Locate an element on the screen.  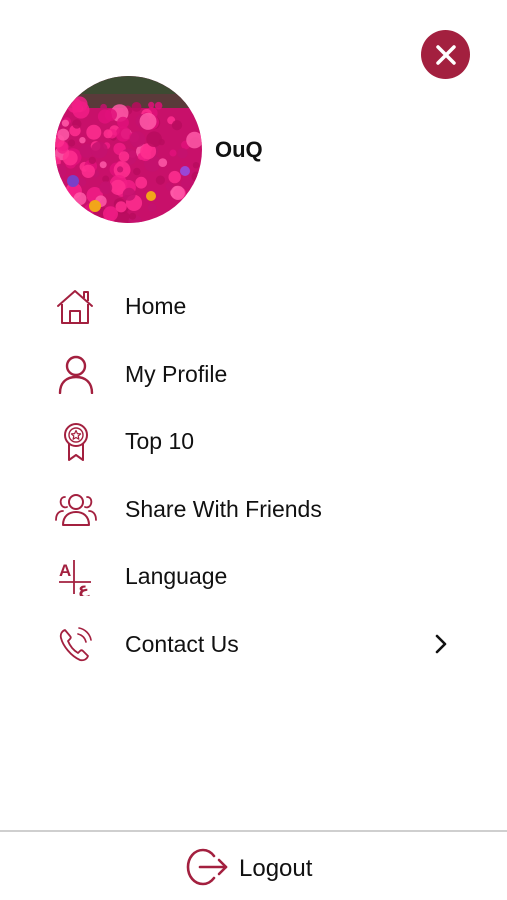
friends-icon is located at coordinates (76, 510).